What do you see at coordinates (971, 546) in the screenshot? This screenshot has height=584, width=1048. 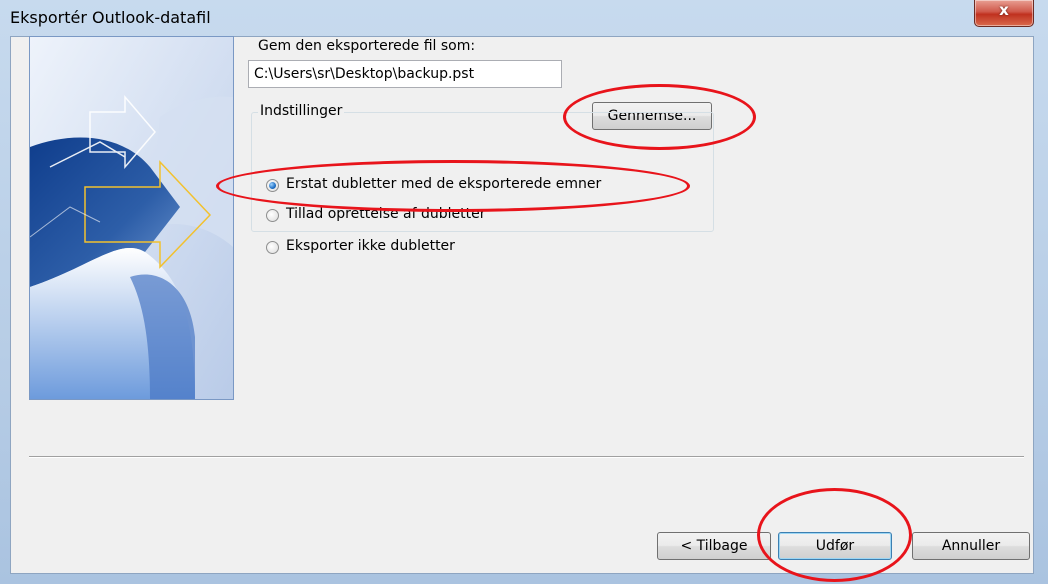 I see `cancel-button: Annuller` at bounding box center [971, 546].